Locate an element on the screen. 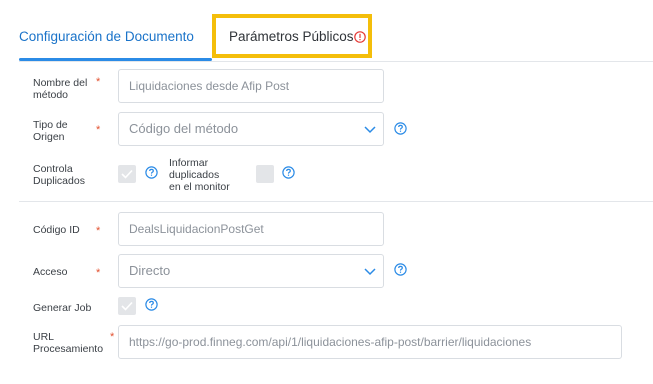  tipo-origen-label-line1: Tipo de is located at coordinates (50, 125).